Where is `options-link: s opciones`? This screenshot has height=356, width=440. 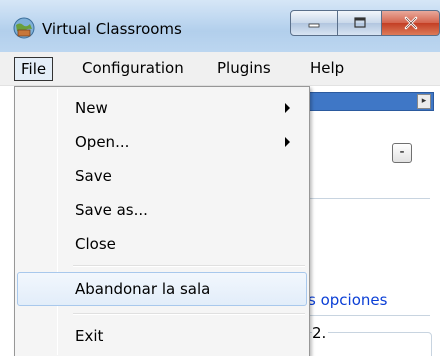 options-link: s opciones is located at coordinates (347, 300).